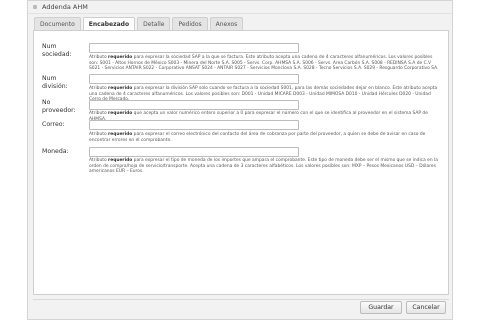 This screenshot has width=480, height=320. Describe the element at coordinates (57, 23) in the screenshot. I see `tab-documento: Documento` at that location.